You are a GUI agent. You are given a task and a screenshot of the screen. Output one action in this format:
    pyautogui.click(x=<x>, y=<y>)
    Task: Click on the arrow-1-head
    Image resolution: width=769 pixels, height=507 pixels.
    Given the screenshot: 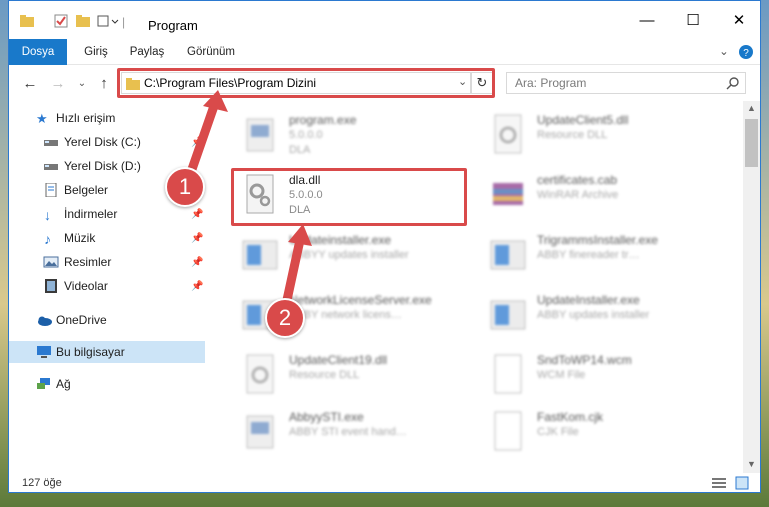 What is the action you would take?
    pyautogui.click(x=215, y=101)
    